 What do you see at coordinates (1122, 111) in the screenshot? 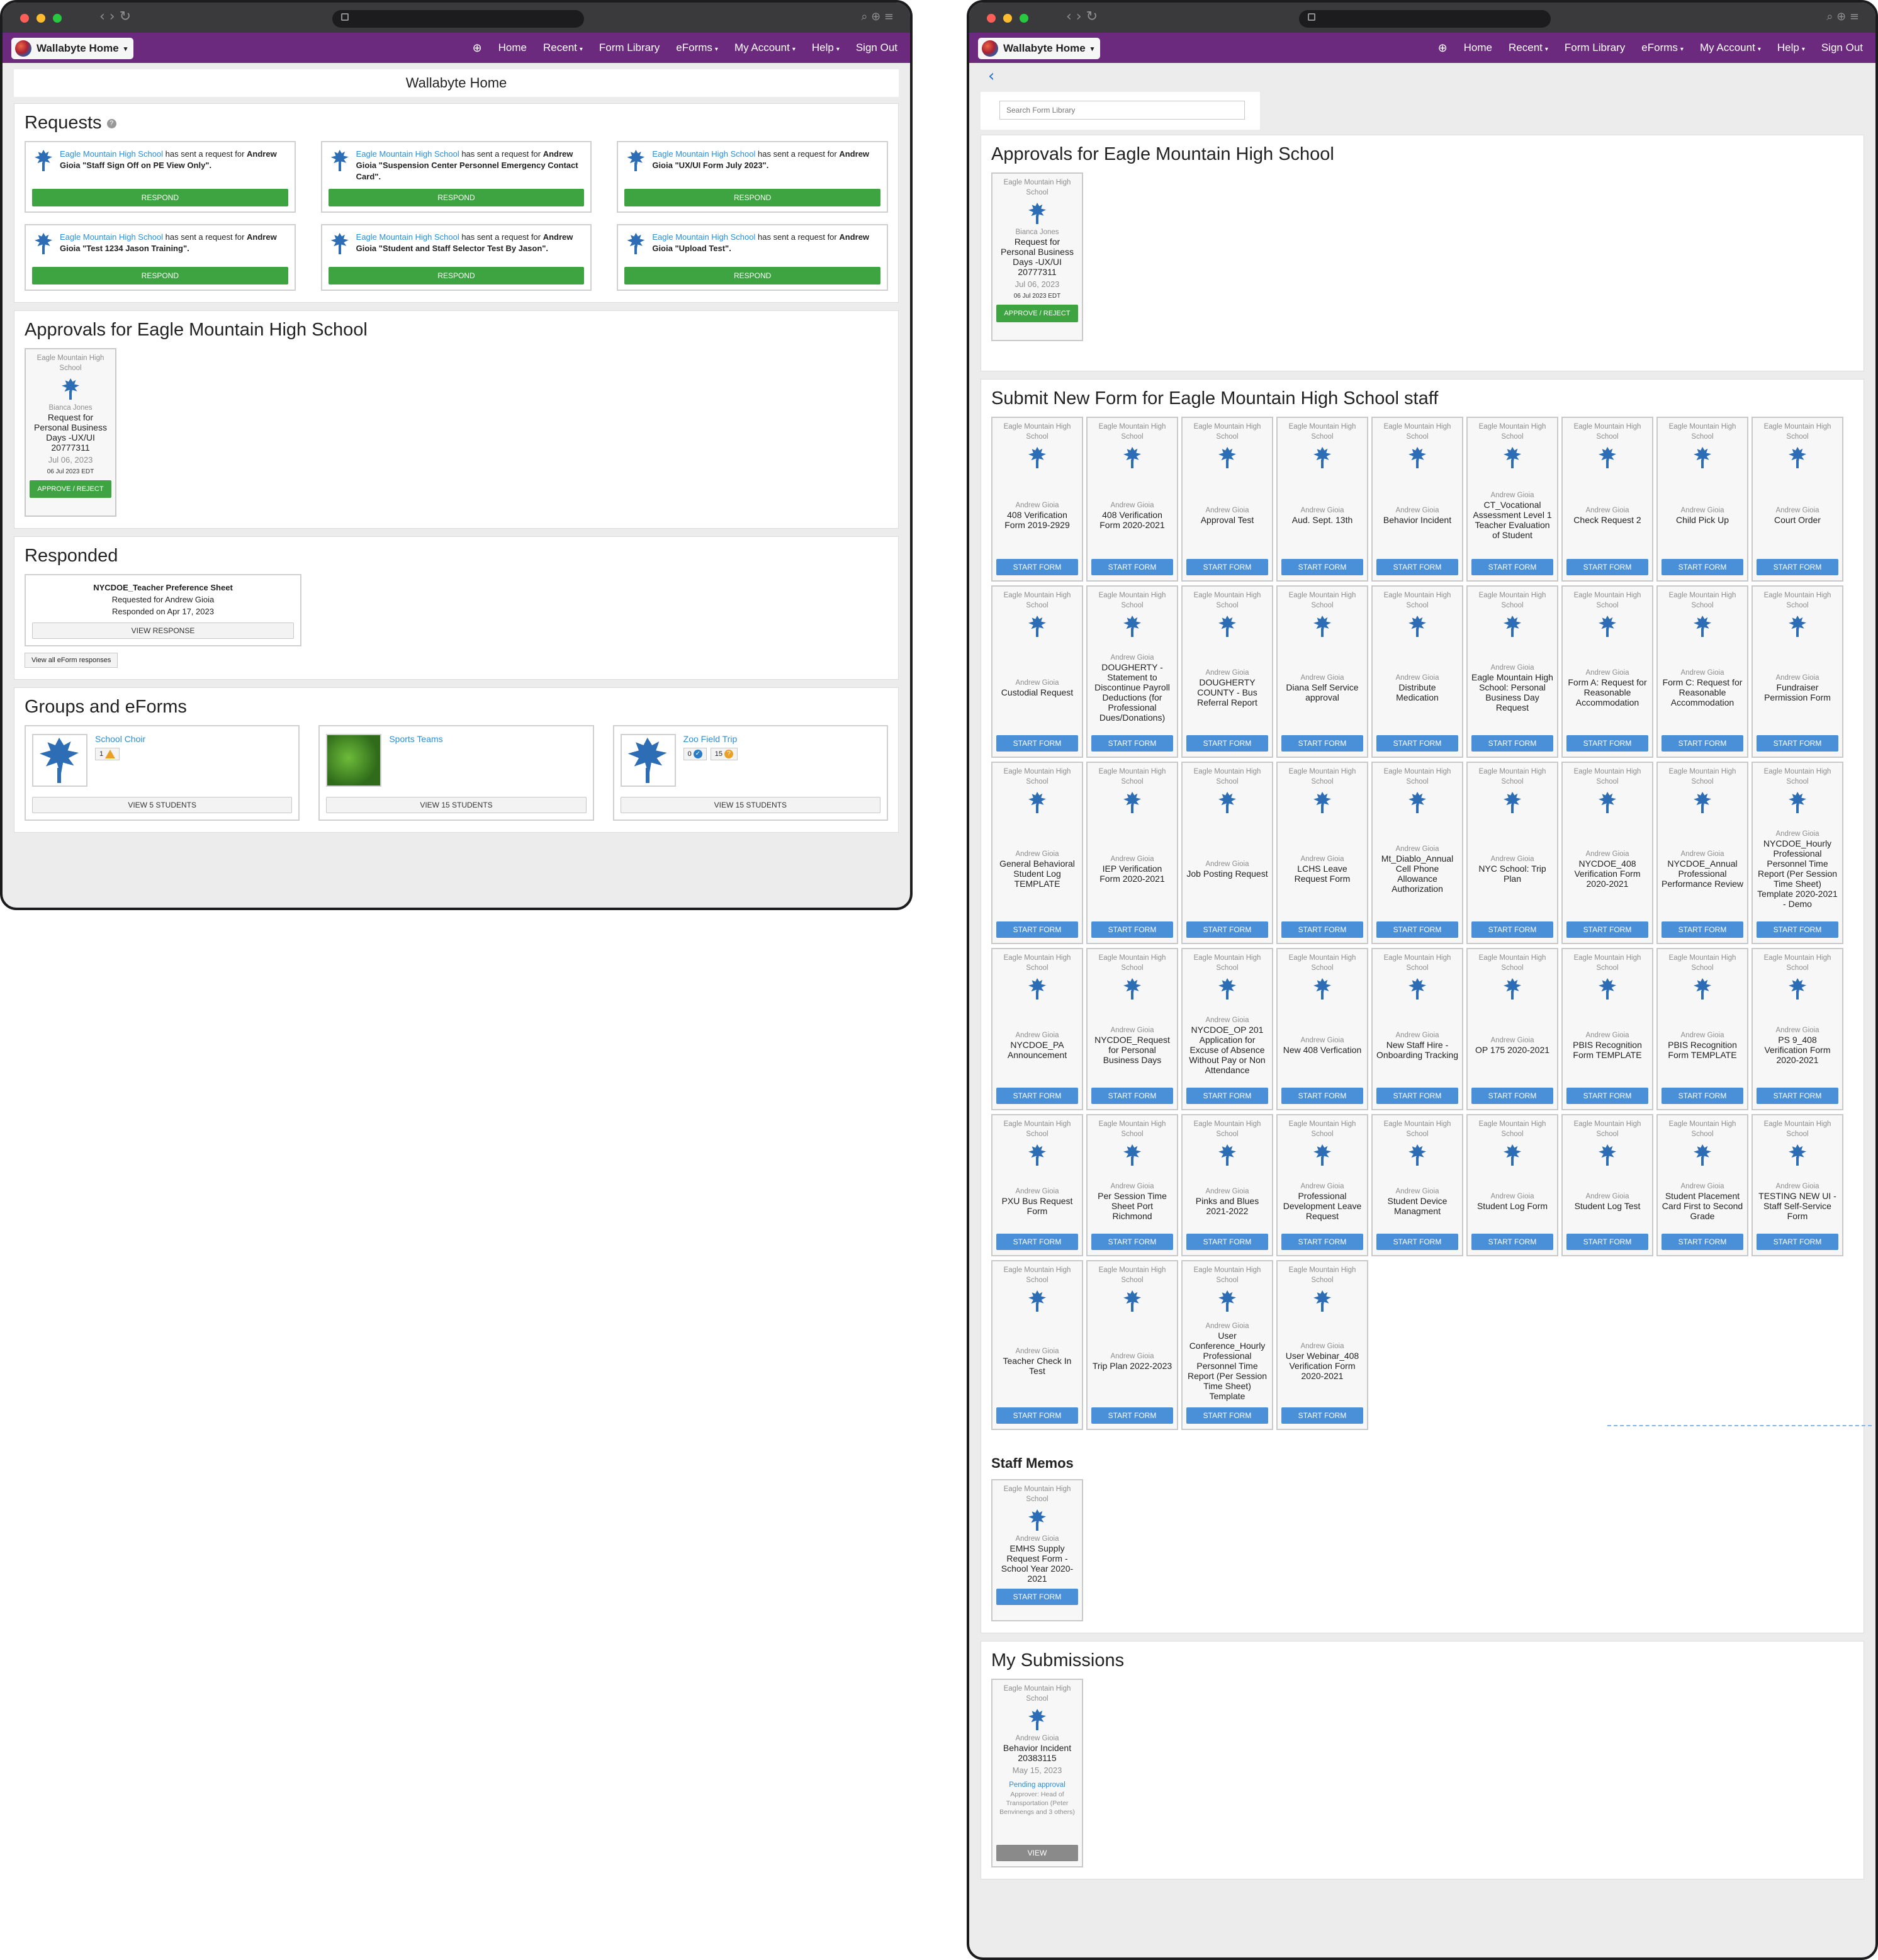
I see `search-form-library-input` at bounding box center [1122, 111].